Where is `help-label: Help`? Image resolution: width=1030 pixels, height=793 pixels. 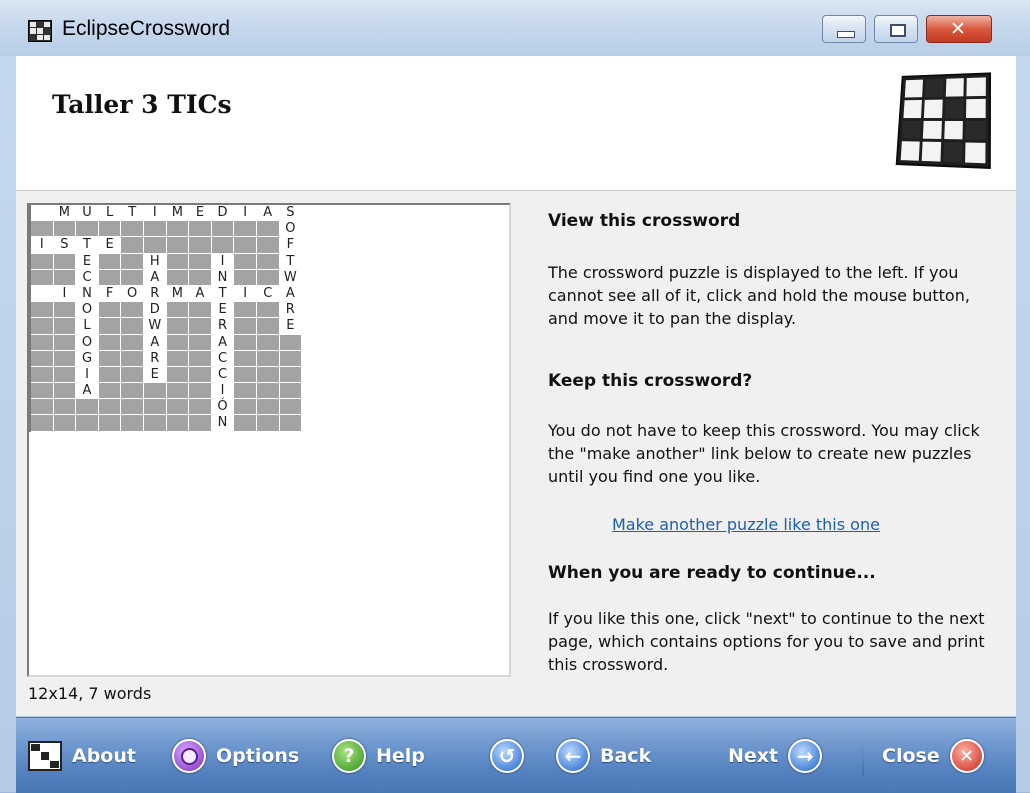
help-label: Help is located at coordinates (400, 756).